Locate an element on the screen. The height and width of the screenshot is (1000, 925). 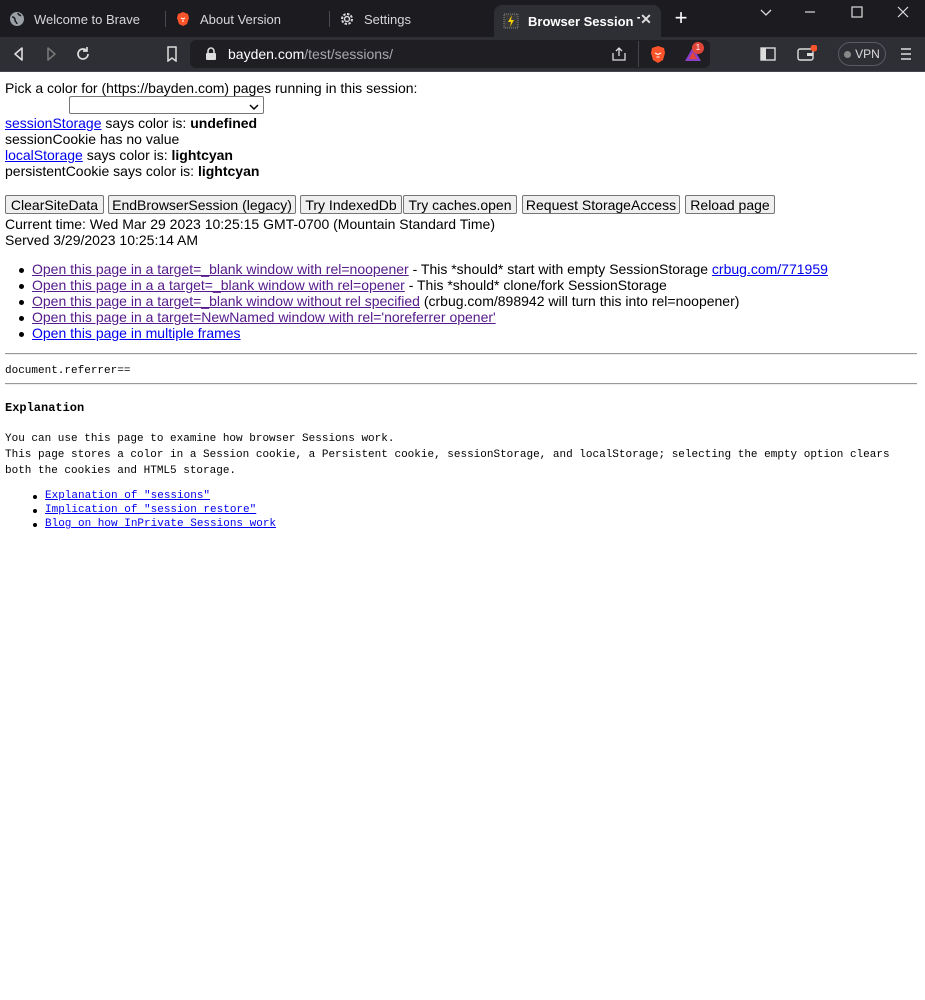
tab-title: Browser Session Tes is located at coordinates (584, 21).